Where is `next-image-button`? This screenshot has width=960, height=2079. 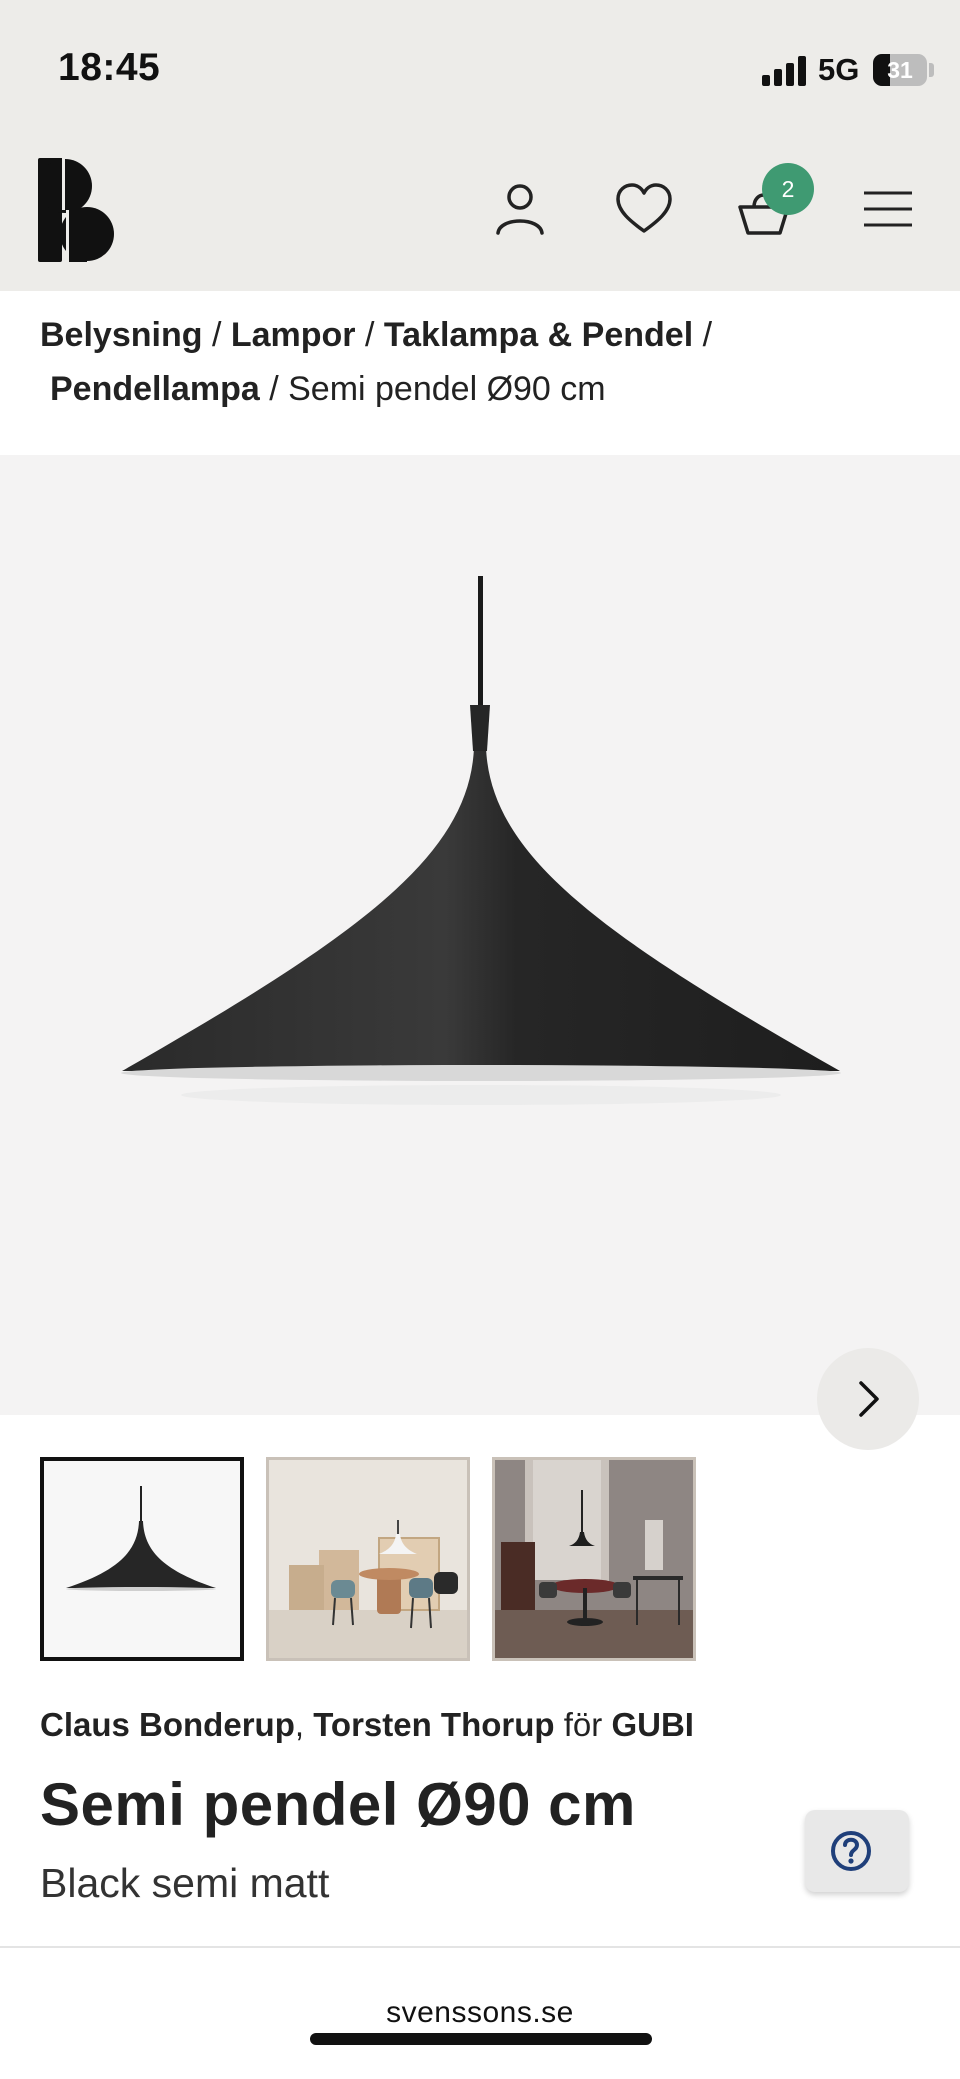 next-image-button is located at coordinates (868, 1399).